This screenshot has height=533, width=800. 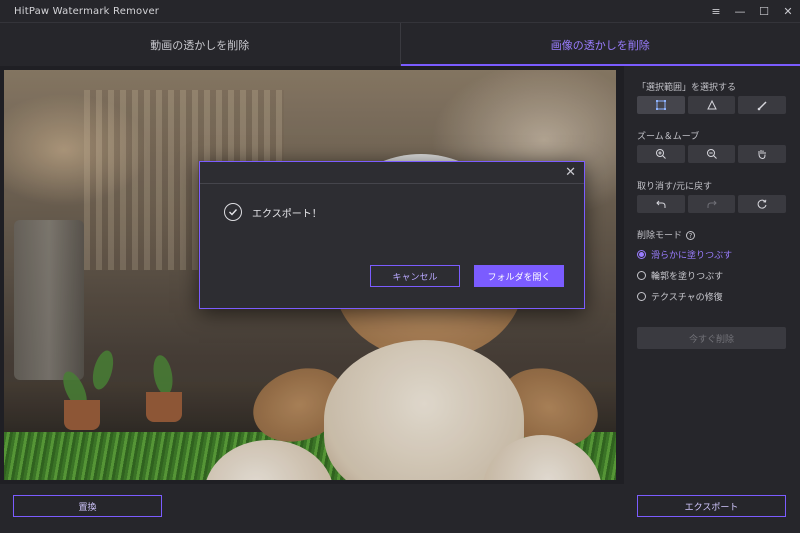 What do you see at coordinates (233, 212) in the screenshot?
I see `check-circle-icon` at bounding box center [233, 212].